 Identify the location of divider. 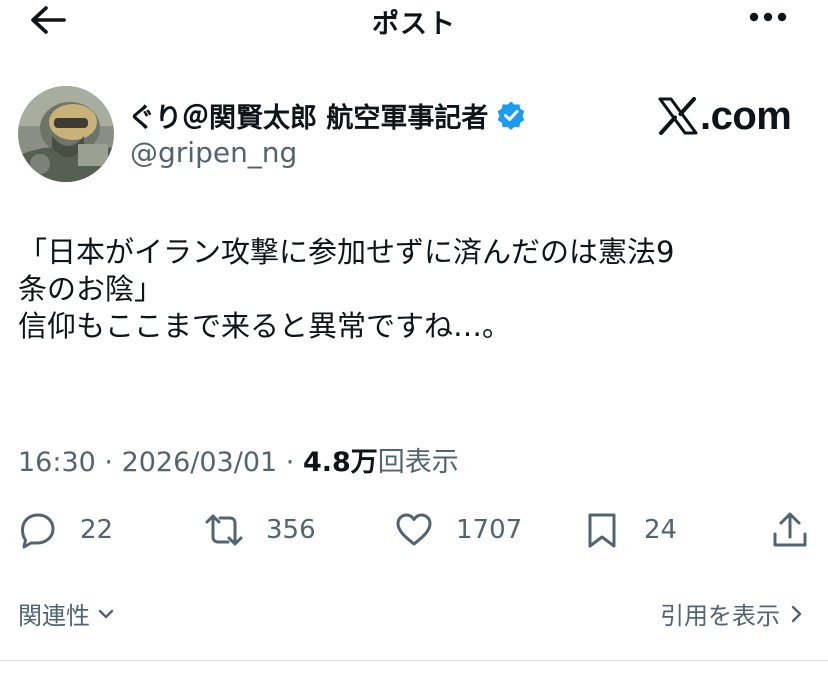
(414, 660).